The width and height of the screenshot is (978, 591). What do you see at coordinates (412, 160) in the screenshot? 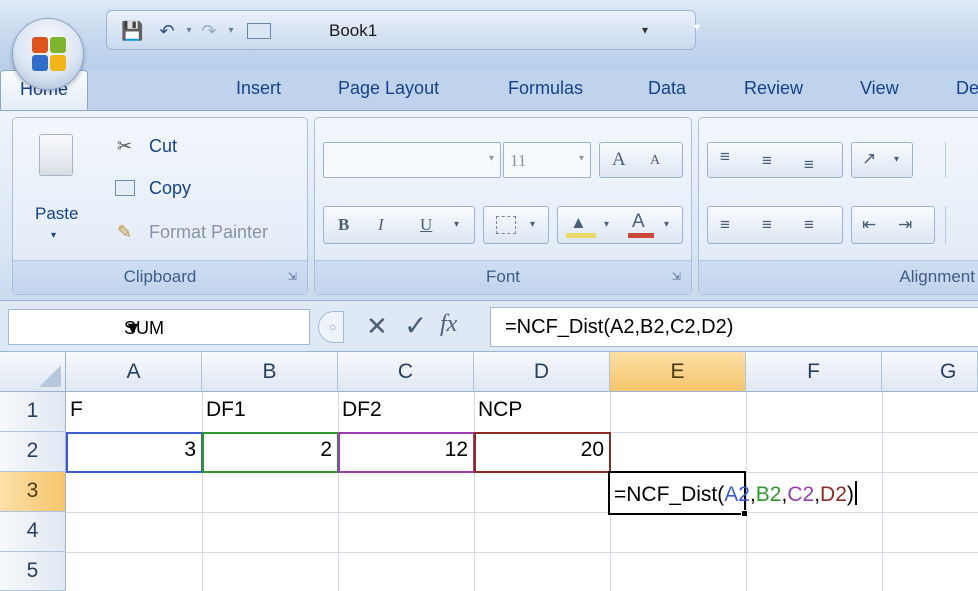
I see `font-name-select: ▾` at bounding box center [412, 160].